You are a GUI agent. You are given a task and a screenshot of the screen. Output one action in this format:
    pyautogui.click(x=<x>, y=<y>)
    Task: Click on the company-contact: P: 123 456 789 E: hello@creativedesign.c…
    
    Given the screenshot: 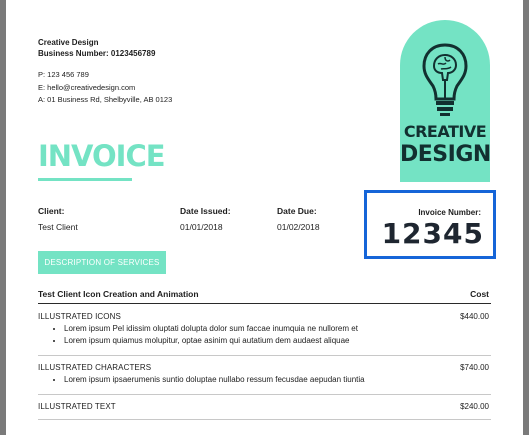 What is the action you would take?
    pyautogui.click(x=105, y=88)
    